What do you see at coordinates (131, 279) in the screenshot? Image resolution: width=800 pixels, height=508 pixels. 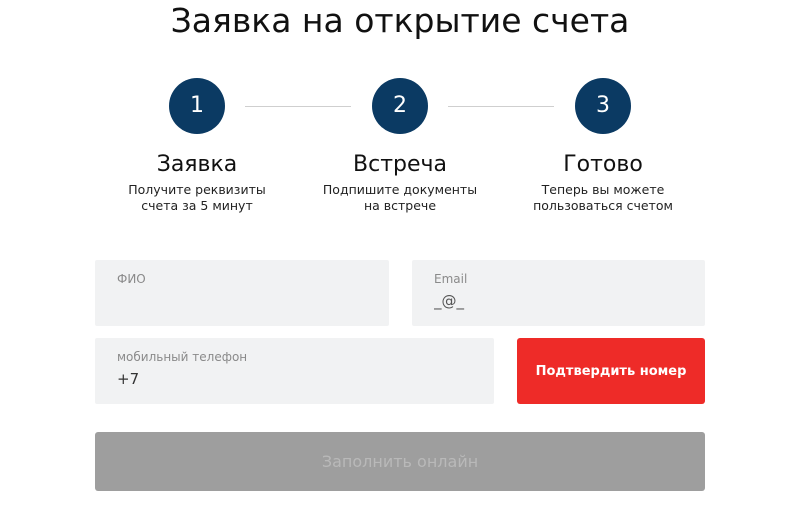 I see `fio-field-label: ФИО` at bounding box center [131, 279].